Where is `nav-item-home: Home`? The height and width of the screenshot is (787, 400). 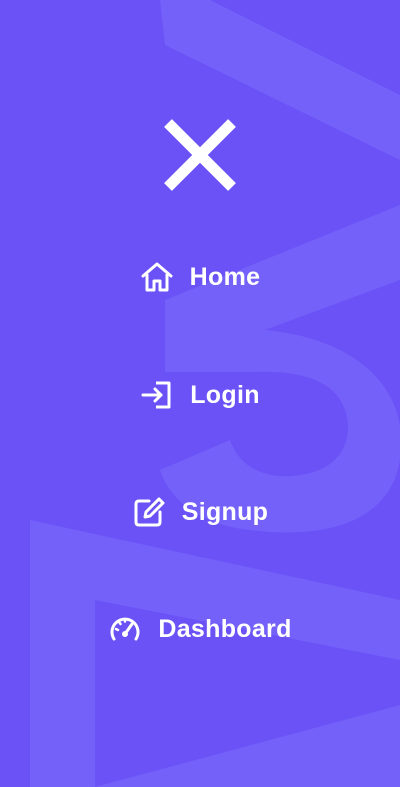 nav-item-home: Home is located at coordinates (200, 277).